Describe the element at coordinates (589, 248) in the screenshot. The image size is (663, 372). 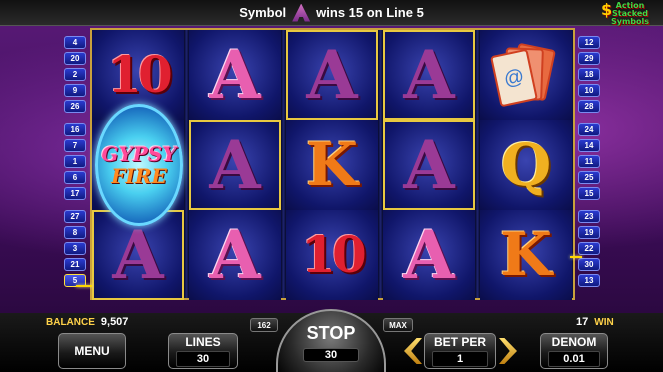
I see `line-number-badge: 22` at that location.